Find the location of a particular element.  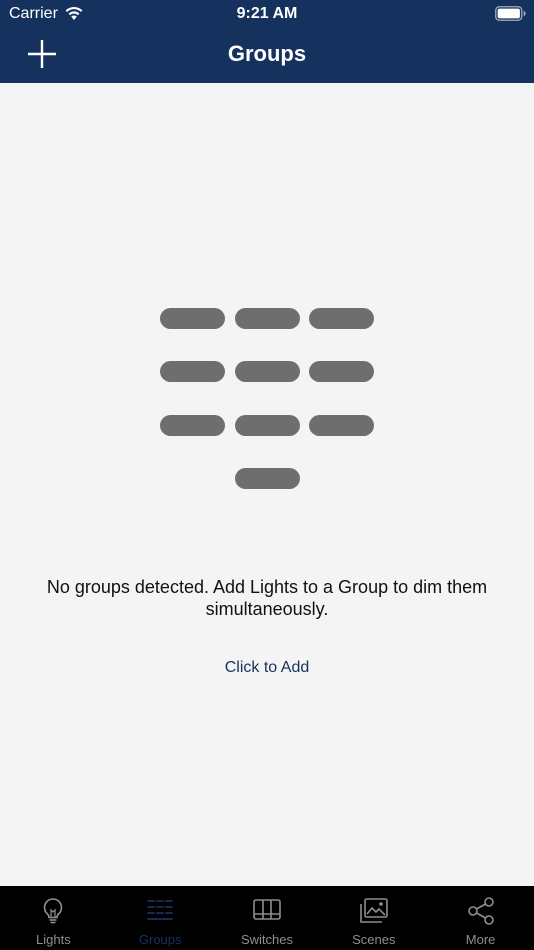

click-to-add-link: Click to Add is located at coordinates (267, 668).